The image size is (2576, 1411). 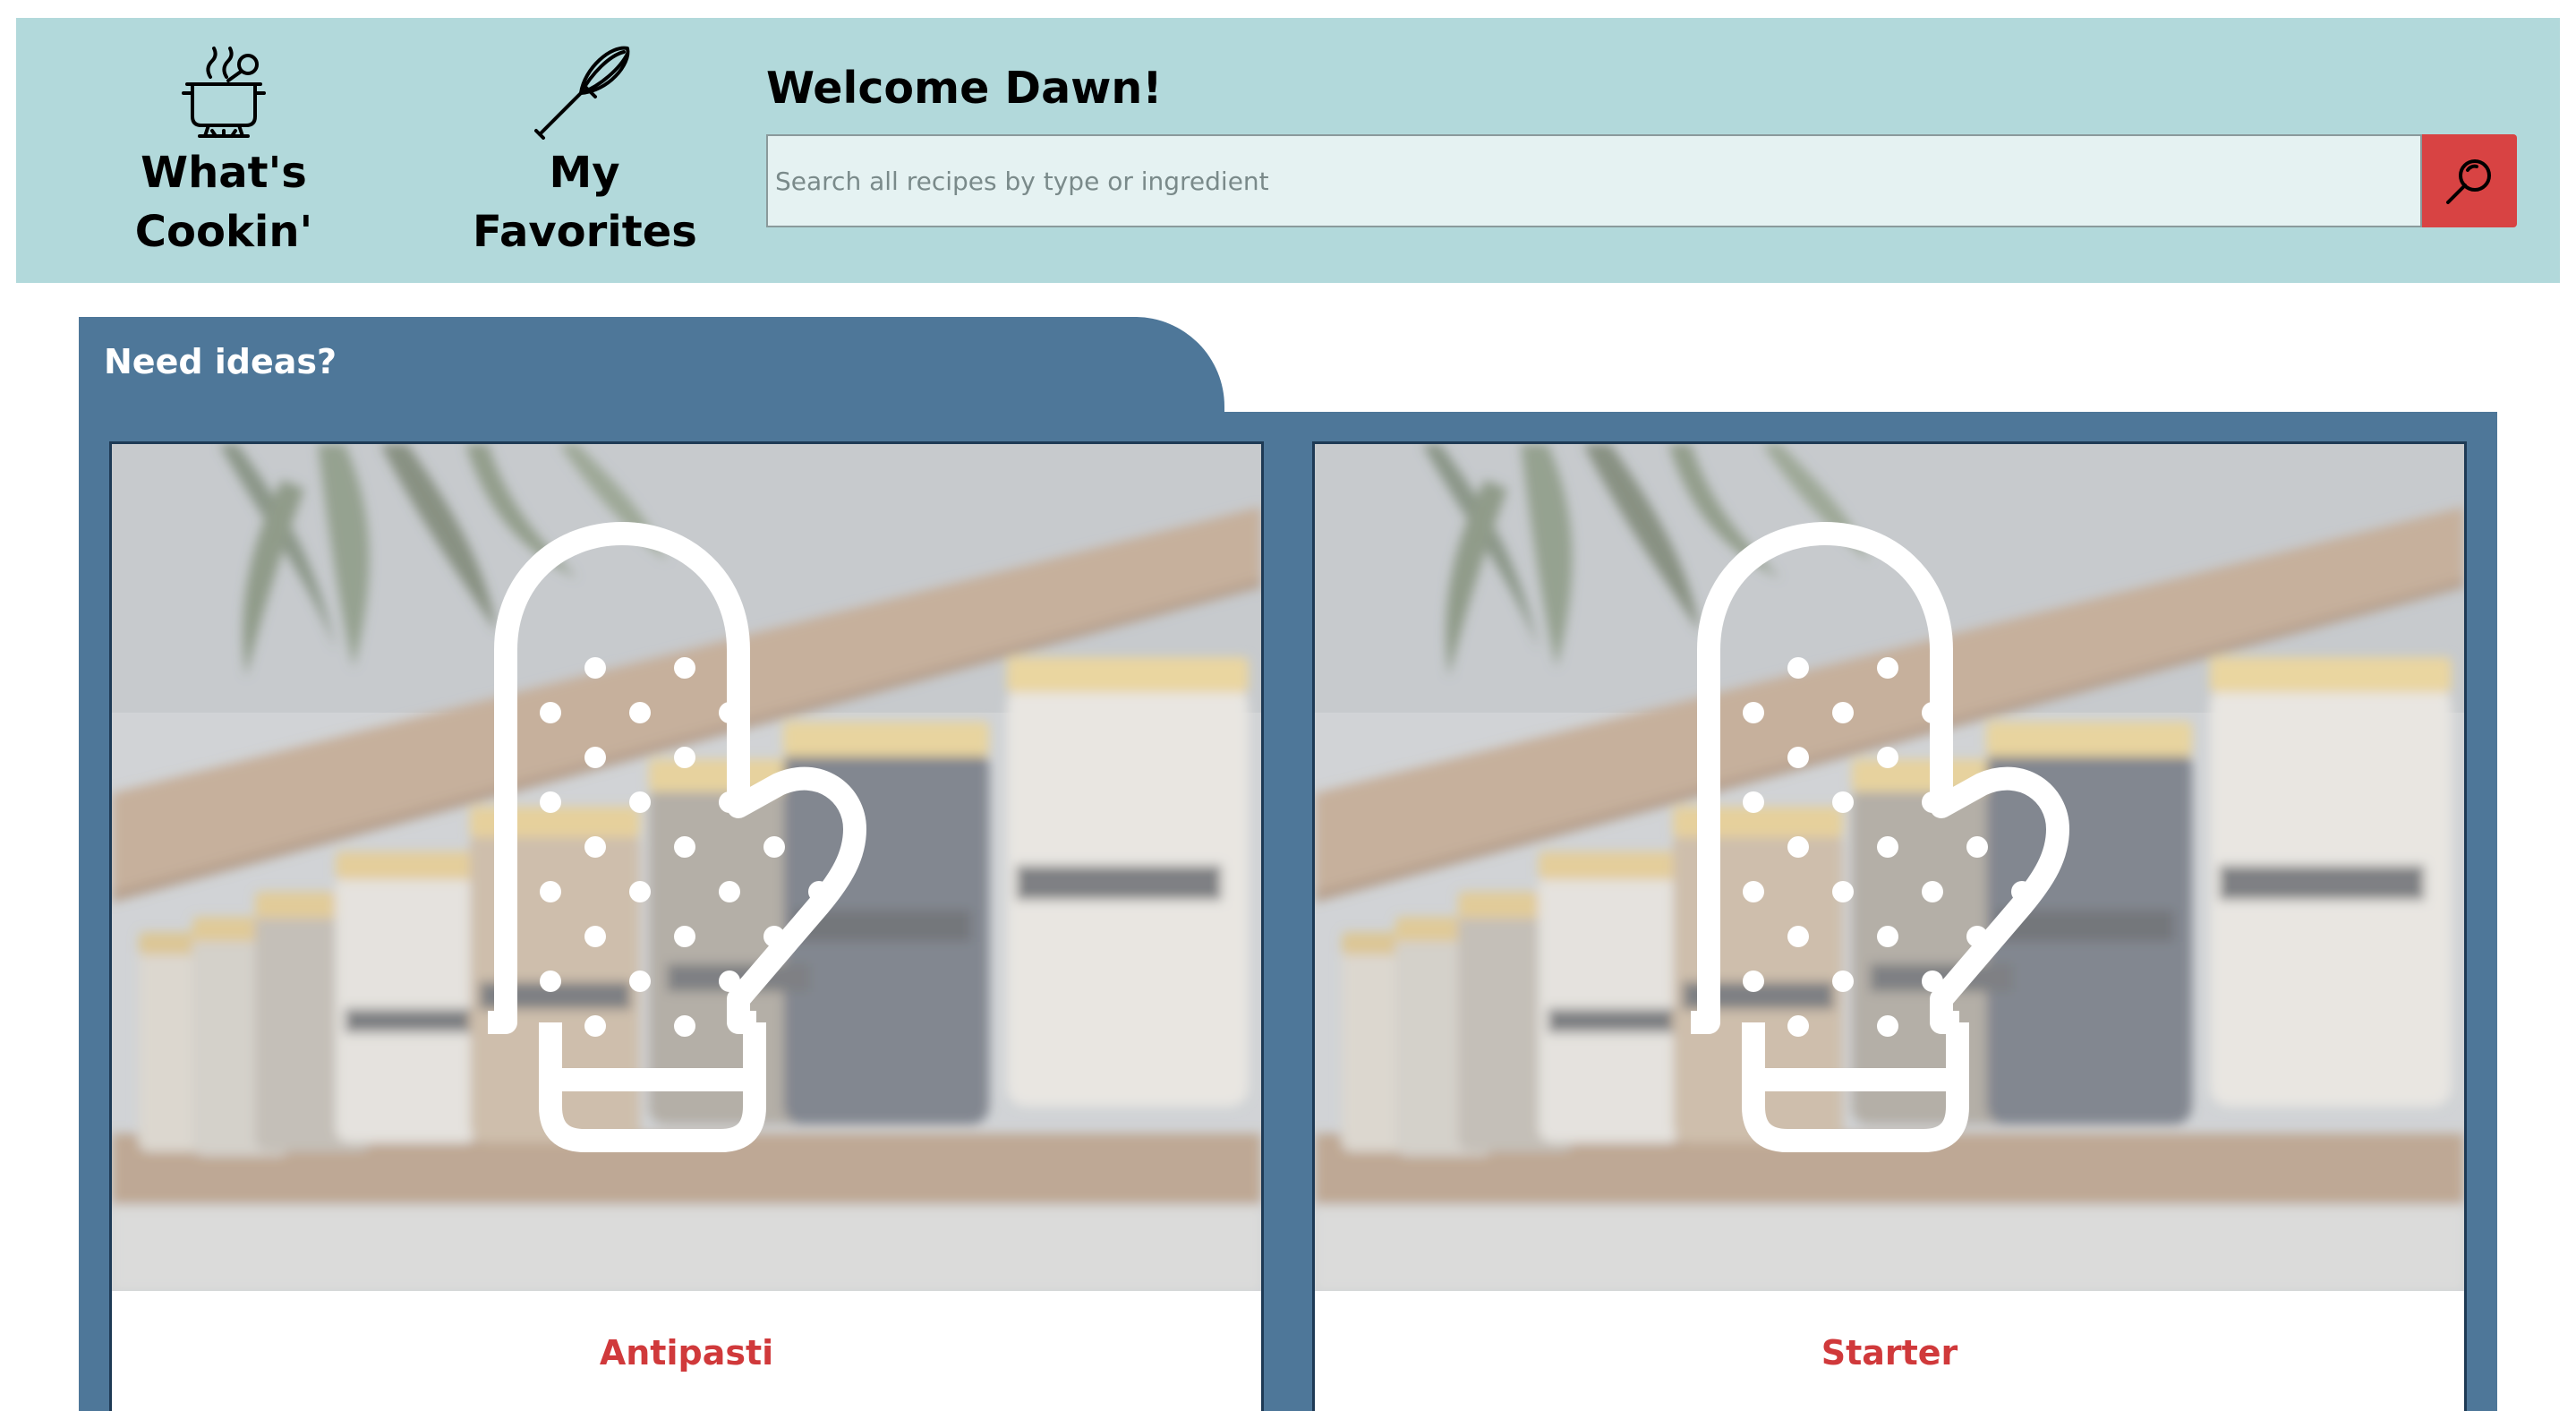 What do you see at coordinates (1889, 1352) in the screenshot?
I see `card-title: Starter` at bounding box center [1889, 1352].